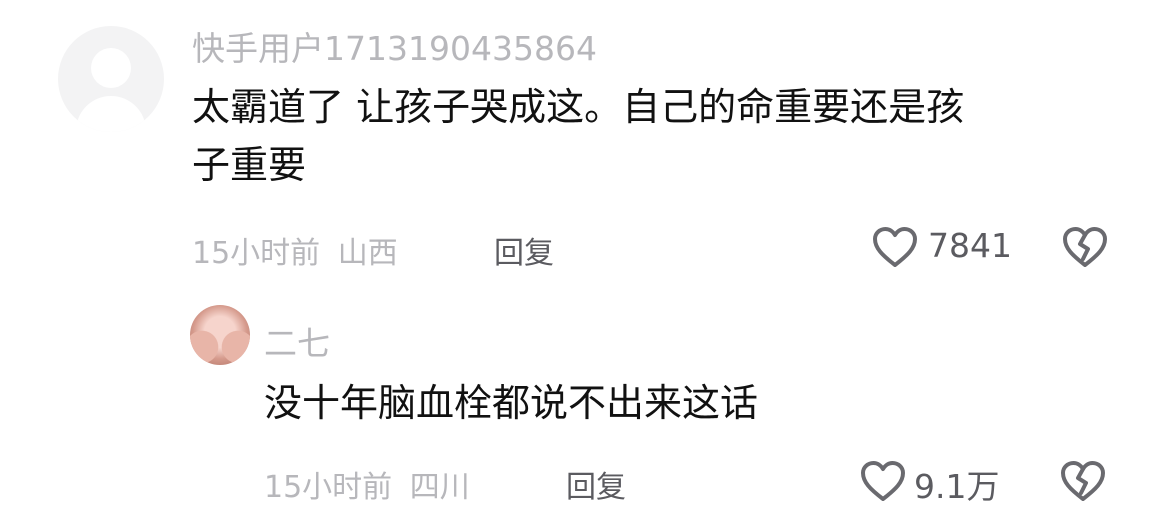  What do you see at coordinates (111, 79) in the screenshot?
I see `avatar` at bounding box center [111, 79].